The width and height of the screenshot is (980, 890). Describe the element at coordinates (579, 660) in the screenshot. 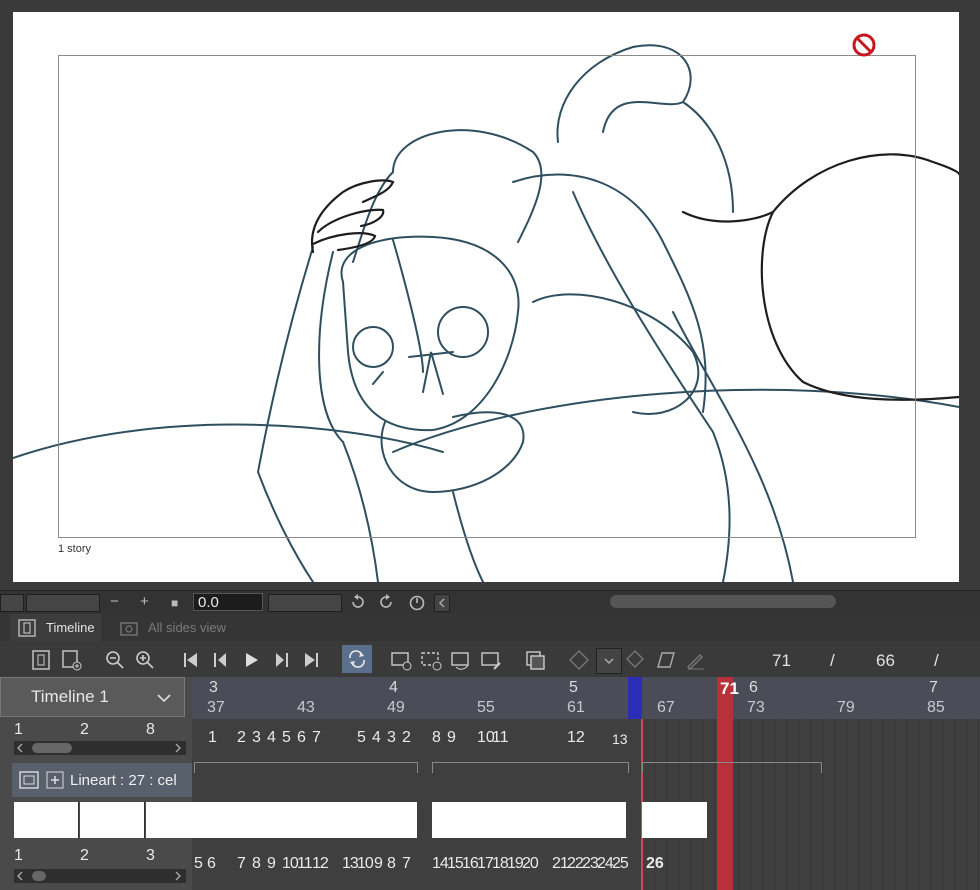

I see `keyframe-icon` at that location.